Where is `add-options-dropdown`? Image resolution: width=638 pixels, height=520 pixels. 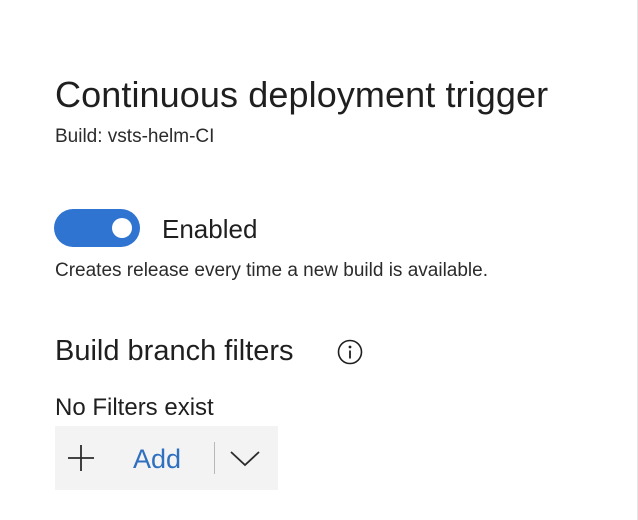
add-options-dropdown is located at coordinates (247, 458).